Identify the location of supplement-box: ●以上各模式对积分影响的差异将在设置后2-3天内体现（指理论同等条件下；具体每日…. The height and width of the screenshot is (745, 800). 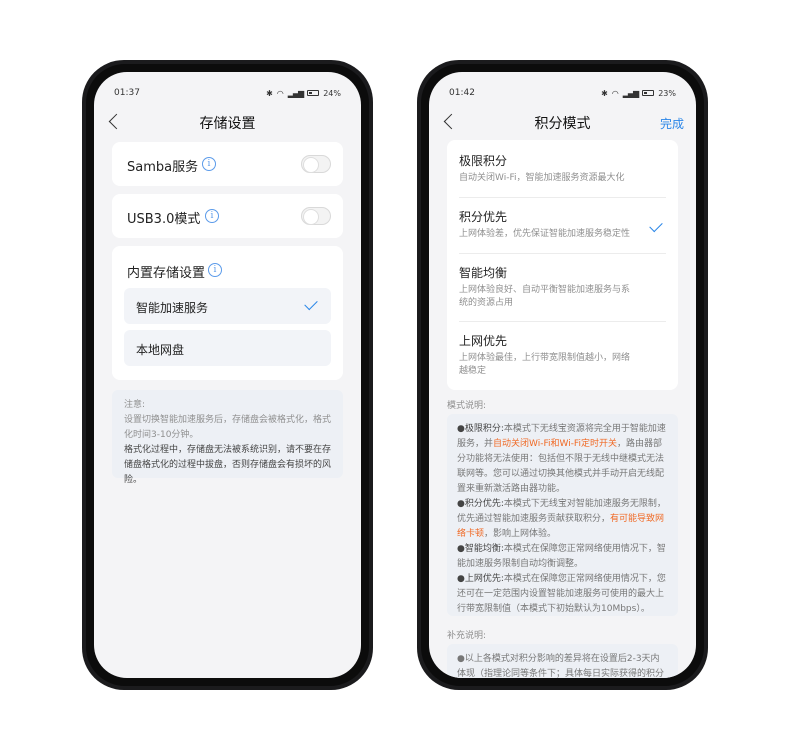
(562, 661).